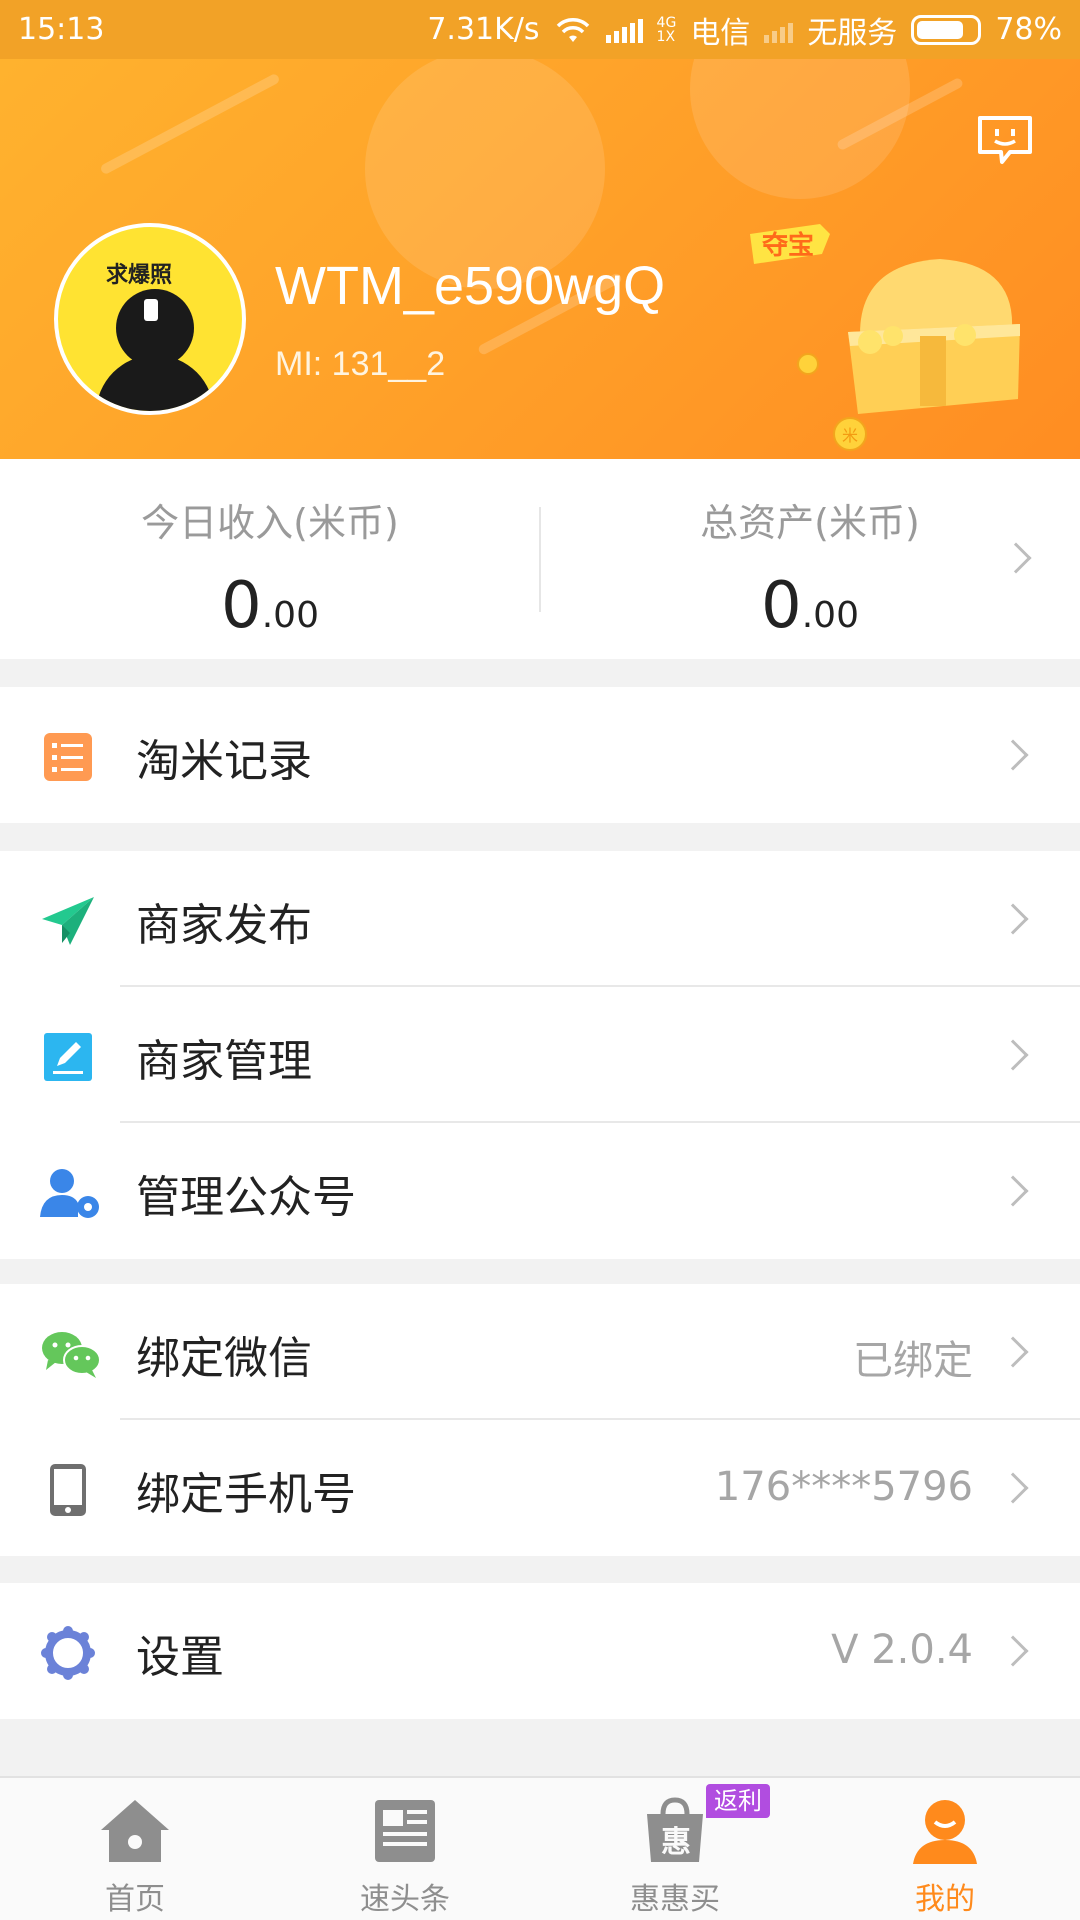 The width and height of the screenshot is (1080, 1920). I want to click on shopping-bag-icon: 惠, so click(675, 1829).